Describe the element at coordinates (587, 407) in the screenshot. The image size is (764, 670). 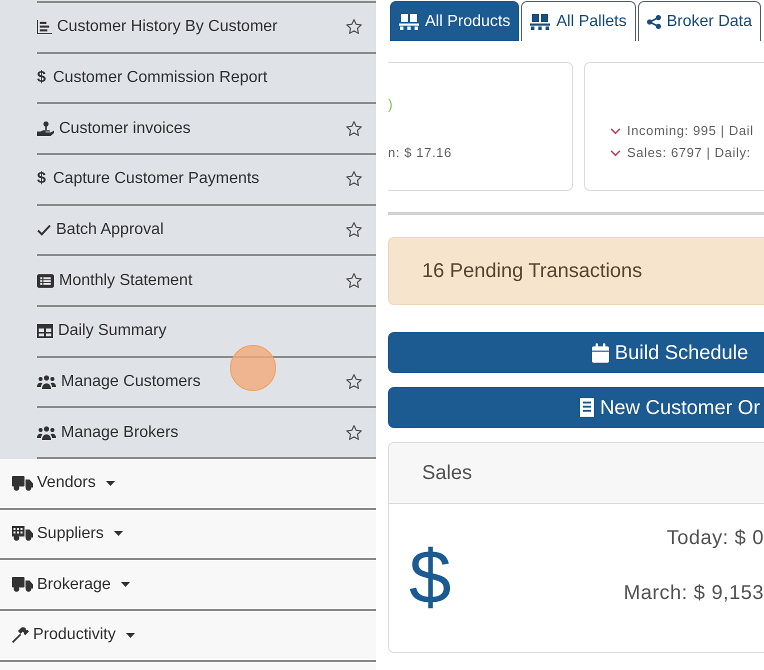
I see `document-icon` at that location.